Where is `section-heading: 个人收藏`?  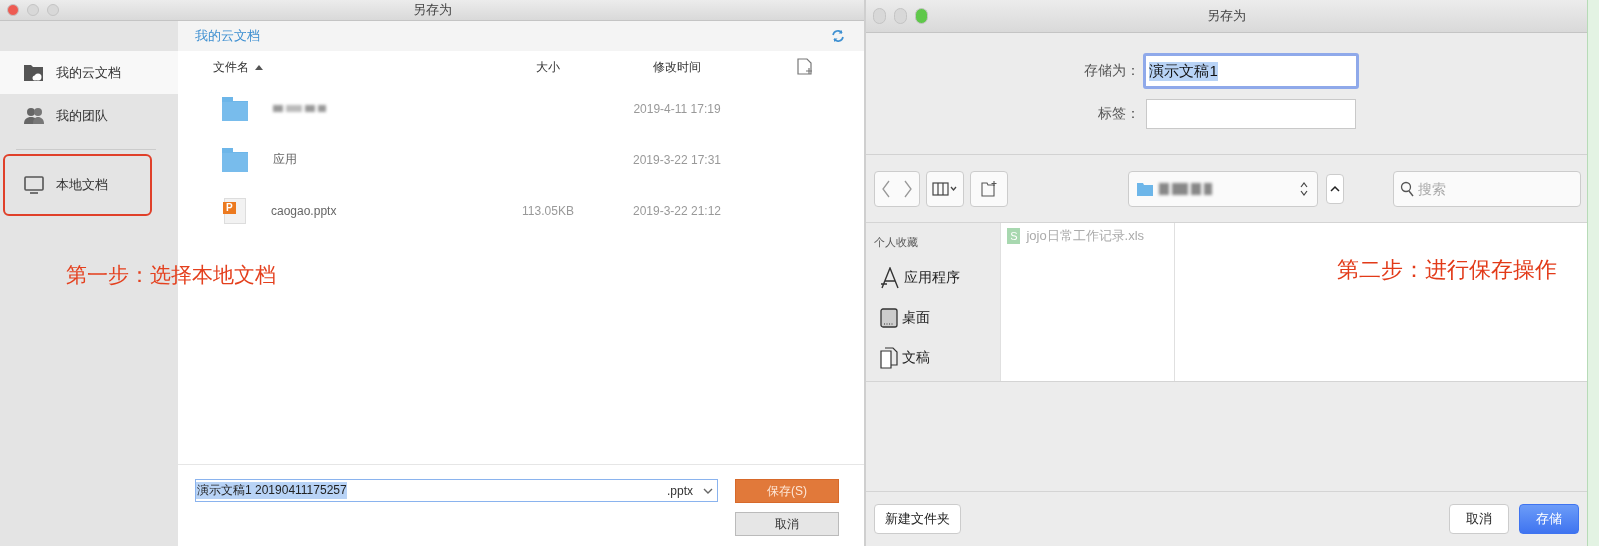 section-heading: 个人收藏 is located at coordinates (896, 242).